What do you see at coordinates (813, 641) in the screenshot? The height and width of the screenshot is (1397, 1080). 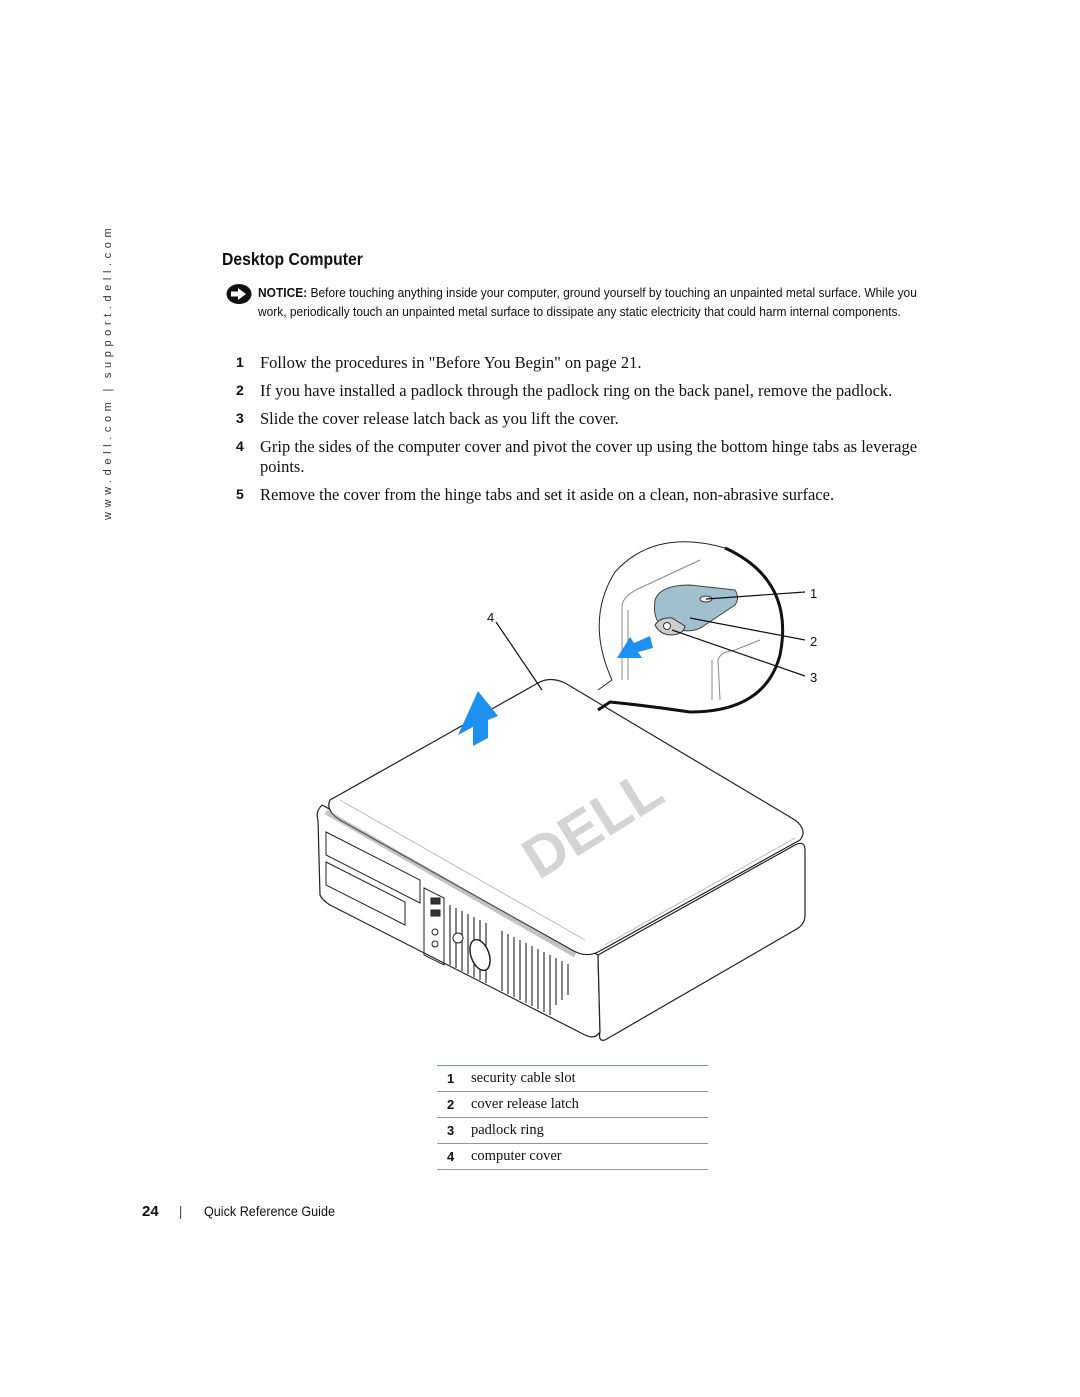 I see `callout-label-2: 2` at bounding box center [813, 641].